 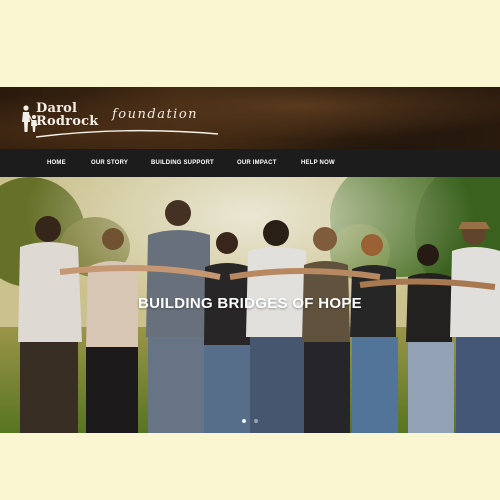 What do you see at coordinates (182, 163) in the screenshot?
I see `nav-item-building-support: BUILDING SUPPORT` at bounding box center [182, 163].